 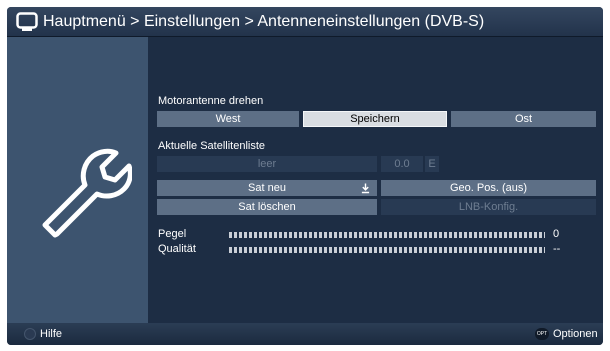 I want to click on satellite-name-field: leer, so click(x=267, y=164).